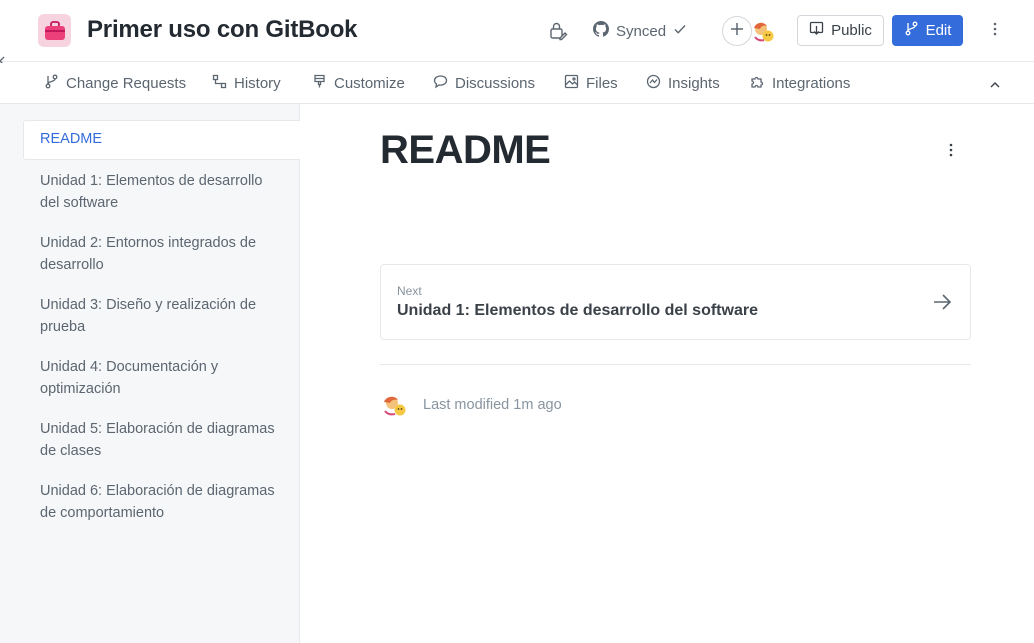 The height and width of the screenshot is (643, 1034). I want to click on tab-integrations: Integrations, so click(800, 83).